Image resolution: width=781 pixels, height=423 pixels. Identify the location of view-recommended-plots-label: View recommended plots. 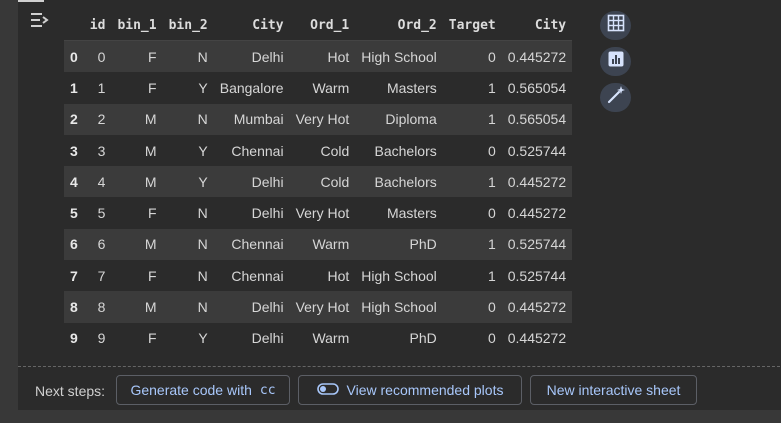
(425, 390).